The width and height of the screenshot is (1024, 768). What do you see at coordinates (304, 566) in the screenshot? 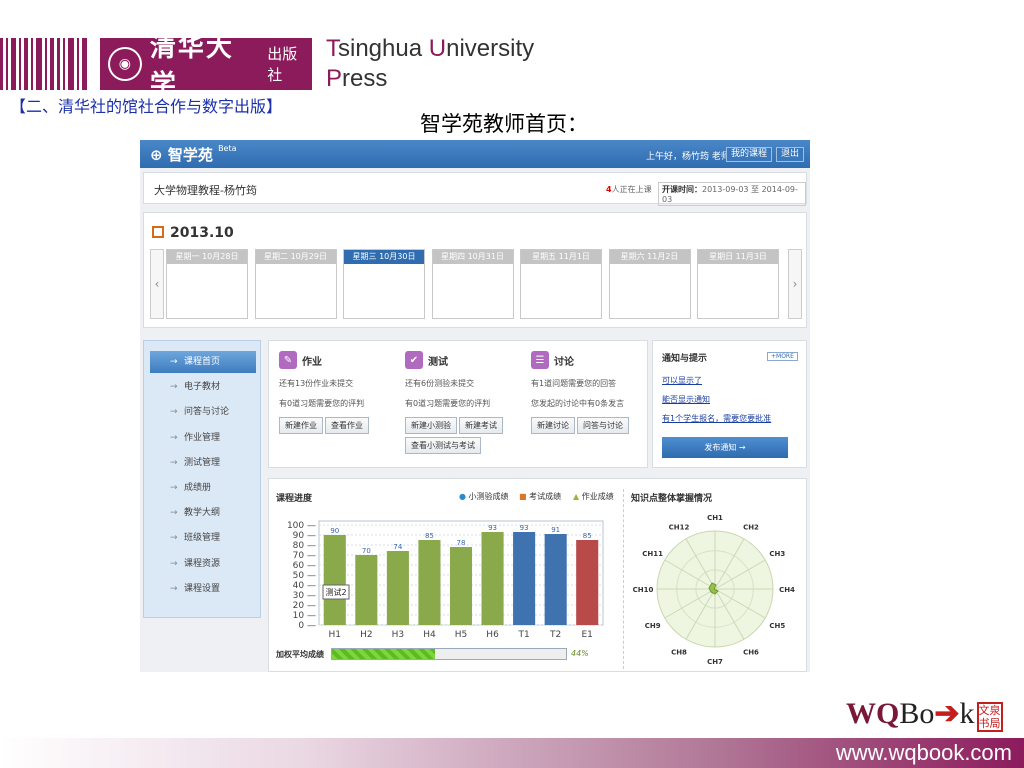
I see `y-tick-label: 60 —` at bounding box center [304, 566].